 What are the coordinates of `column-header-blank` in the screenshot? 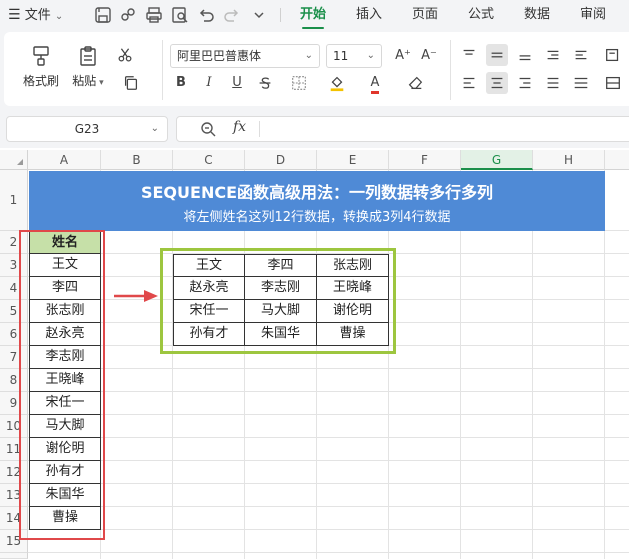 It's located at (617, 160).